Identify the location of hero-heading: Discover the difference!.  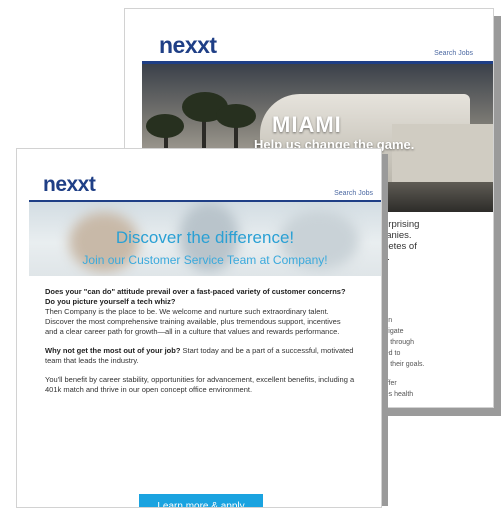
(205, 237).